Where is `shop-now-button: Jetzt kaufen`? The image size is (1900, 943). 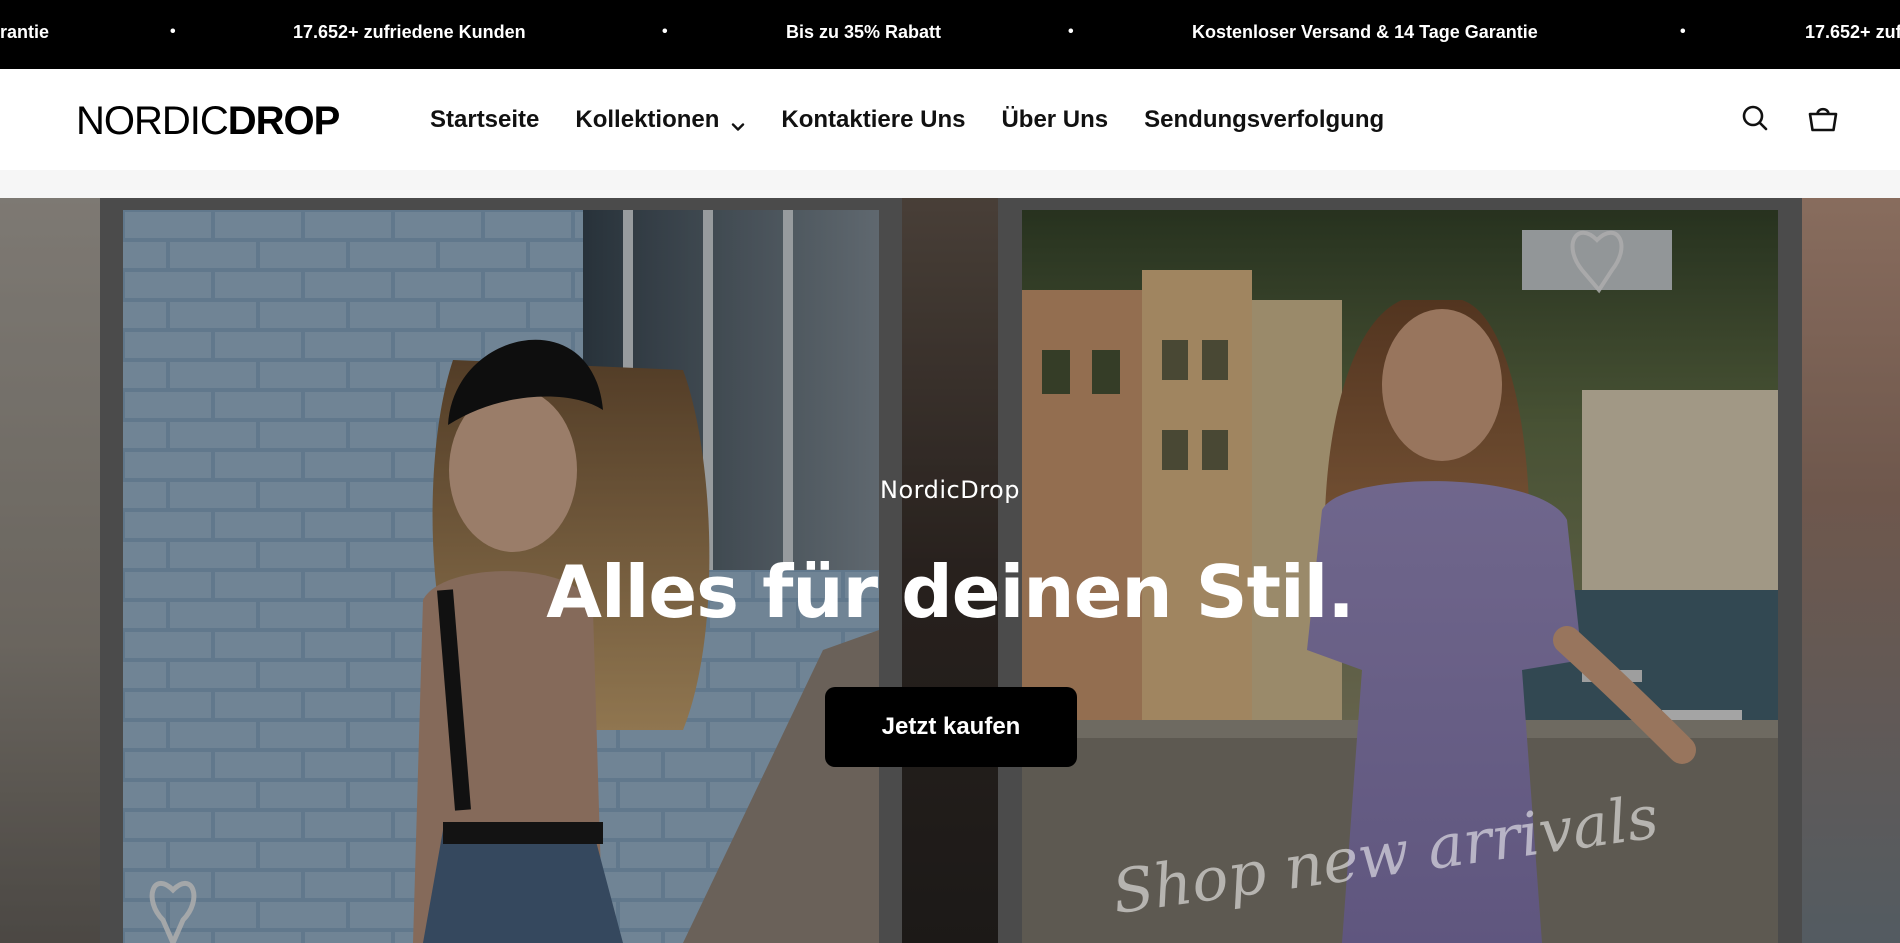 shop-now-button: Jetzt kaufen is located at coordinates (951, 727).